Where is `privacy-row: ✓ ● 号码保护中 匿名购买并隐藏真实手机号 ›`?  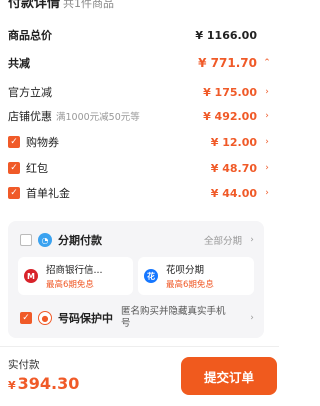
privacy-row: ✓ ● 号码保护中 匿名购买并隐藏真实手机号 › is located at coordinates (138, 318).